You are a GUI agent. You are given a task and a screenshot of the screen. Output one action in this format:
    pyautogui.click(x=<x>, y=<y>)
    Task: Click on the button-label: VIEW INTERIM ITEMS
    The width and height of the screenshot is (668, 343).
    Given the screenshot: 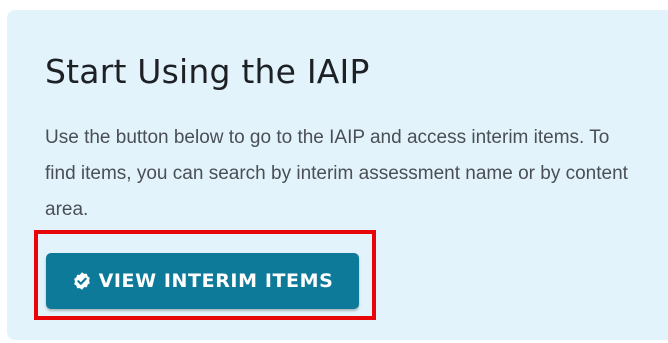 What is the action you would take?
    pyautogui.click(x=216, y=281)
    